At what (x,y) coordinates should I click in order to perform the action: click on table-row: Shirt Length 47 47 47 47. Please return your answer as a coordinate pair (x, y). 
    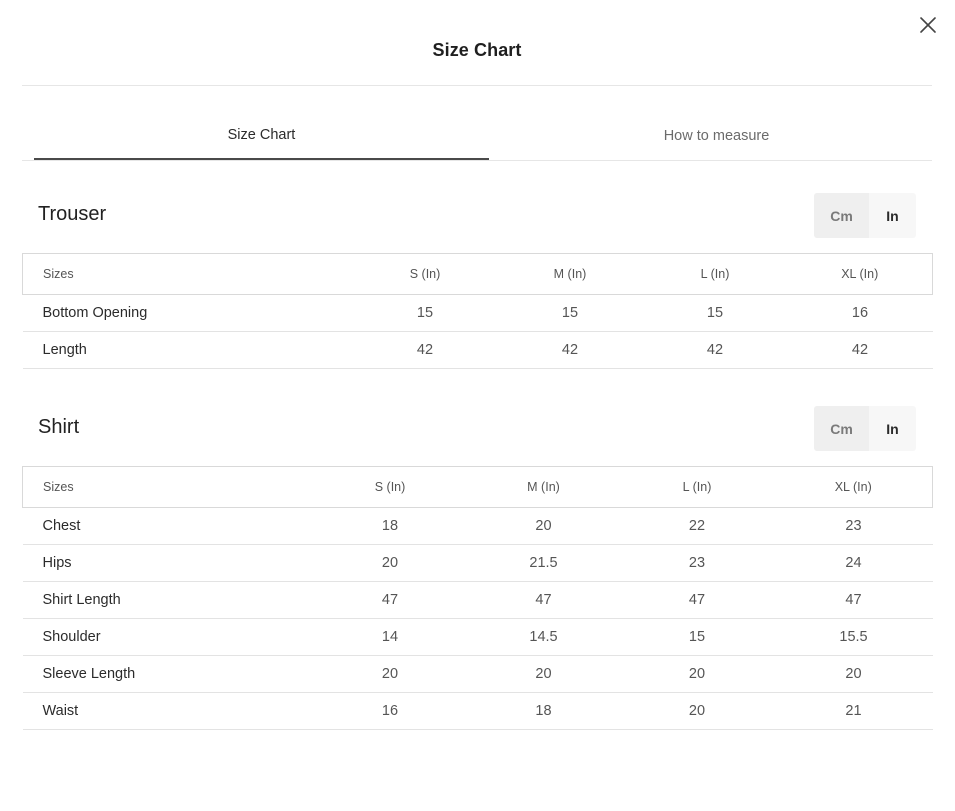
    Looking at the image, I should click on (477, 600).